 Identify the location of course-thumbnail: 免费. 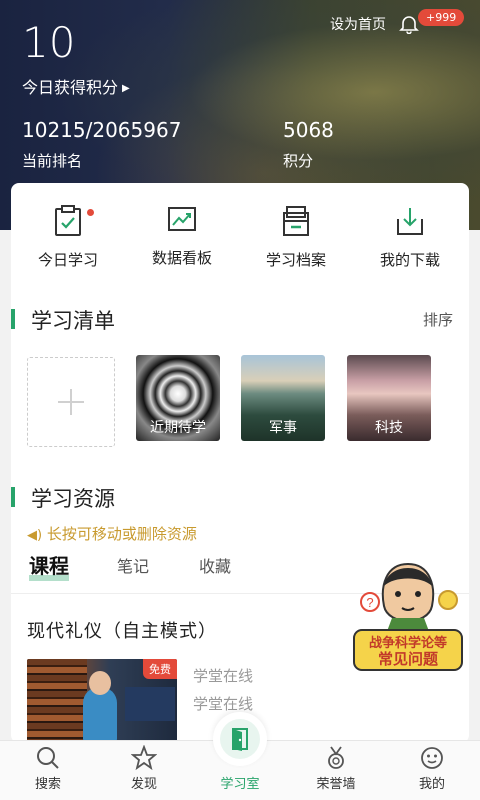
(102, 701).